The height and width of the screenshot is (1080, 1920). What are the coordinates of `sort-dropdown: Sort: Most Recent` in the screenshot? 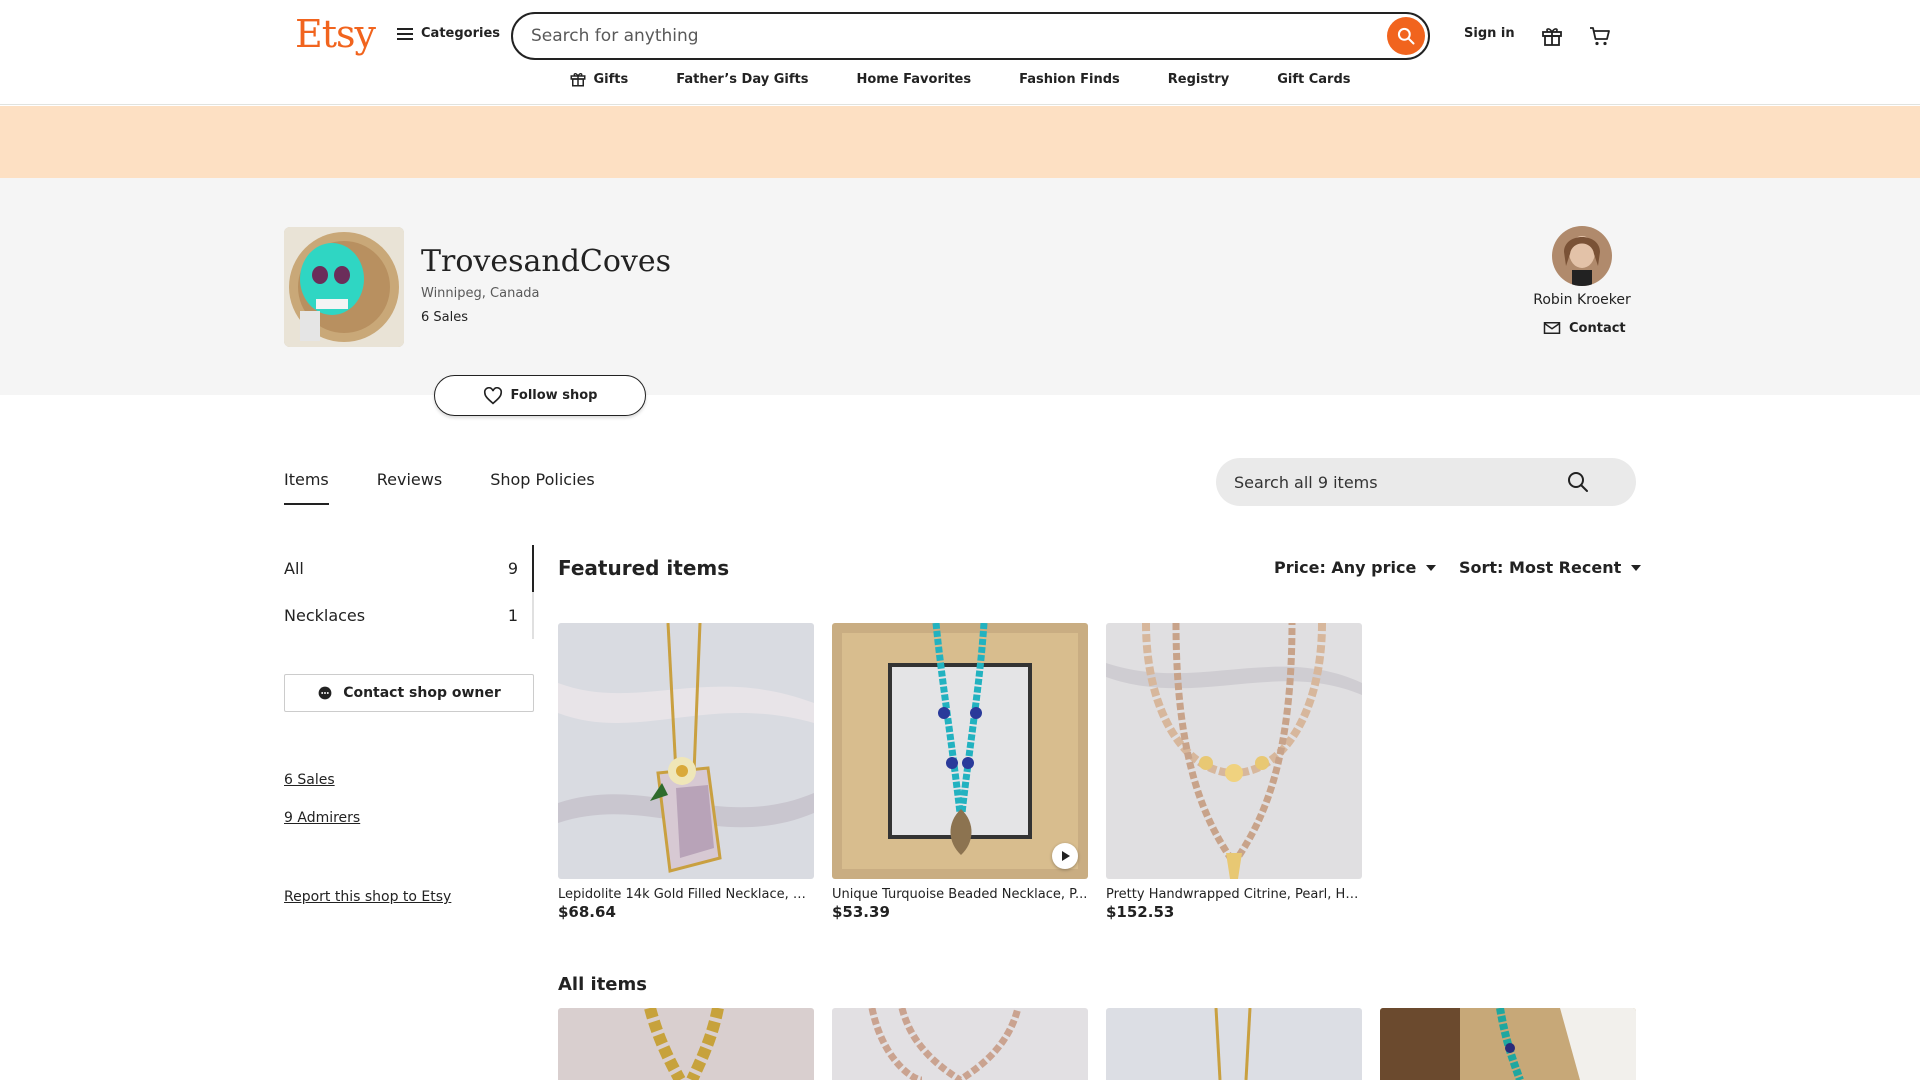 It's located at (1550, 567).